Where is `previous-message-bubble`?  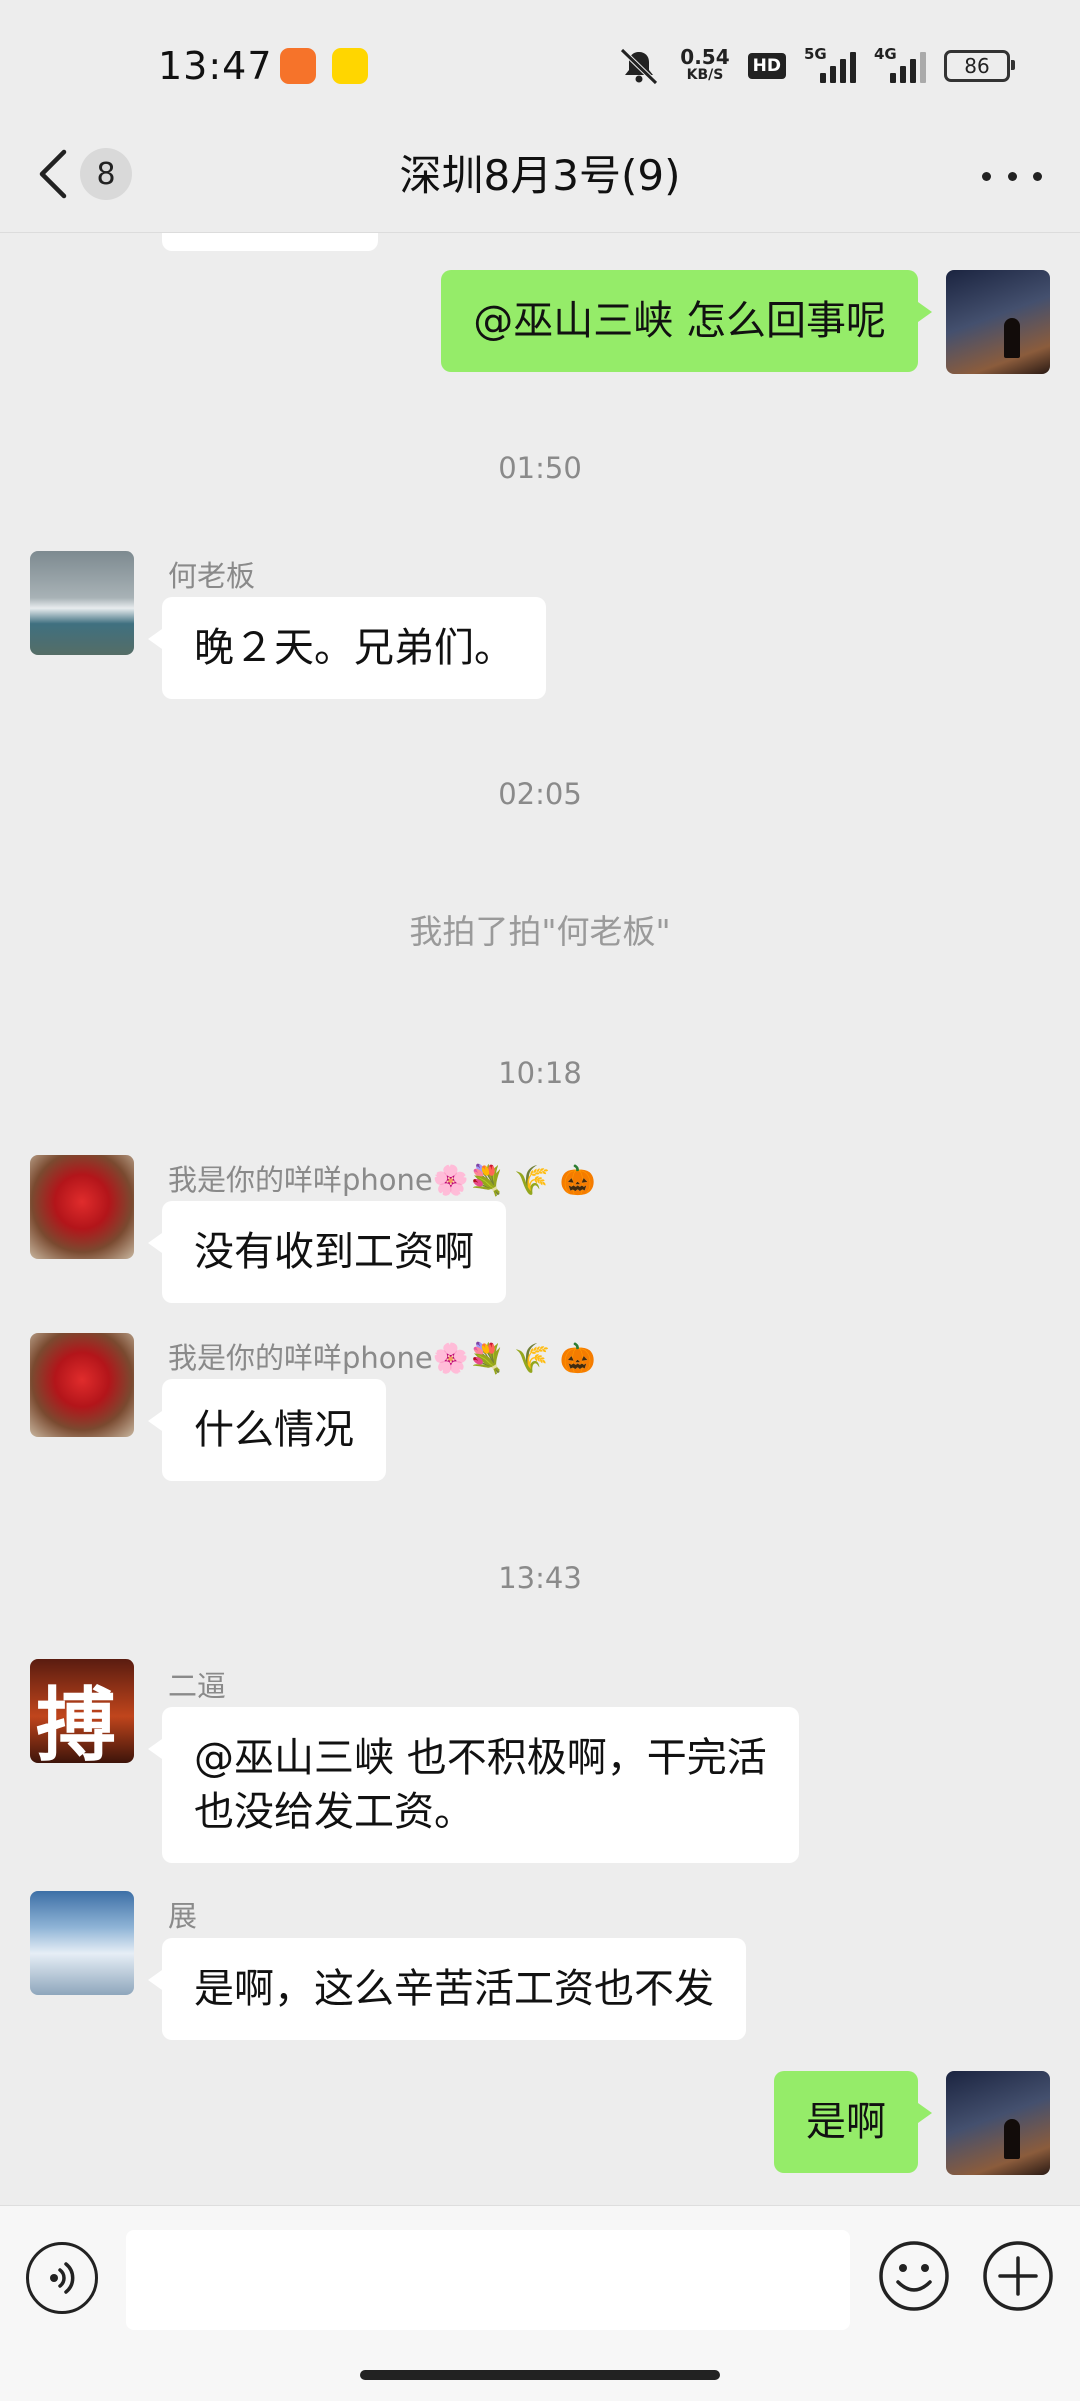
previous-message-bubble is located at coordinates (270, 242).